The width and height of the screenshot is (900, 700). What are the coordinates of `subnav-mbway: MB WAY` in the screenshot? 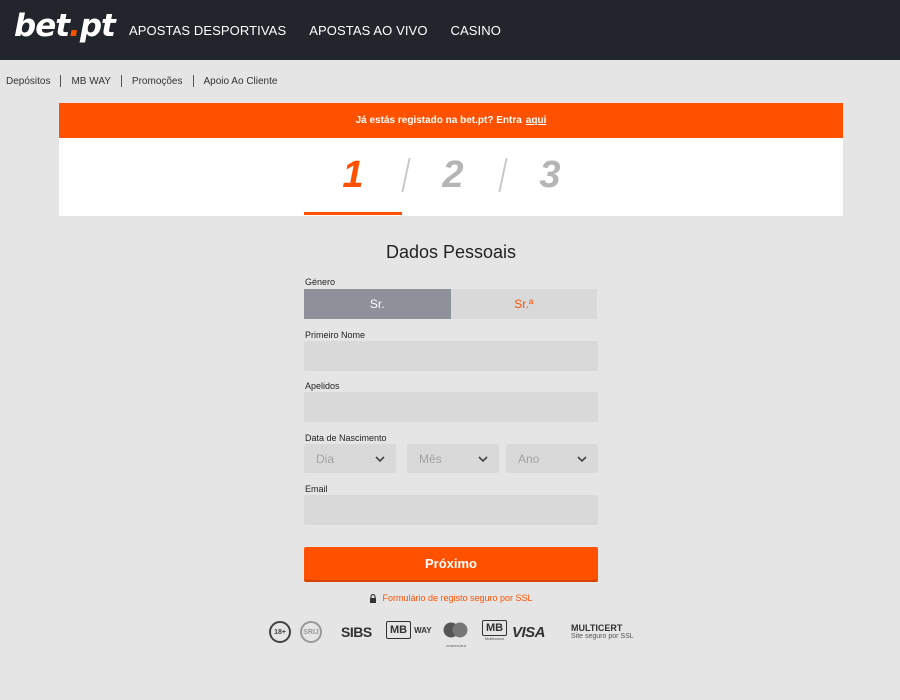 It's located at (90, 81).